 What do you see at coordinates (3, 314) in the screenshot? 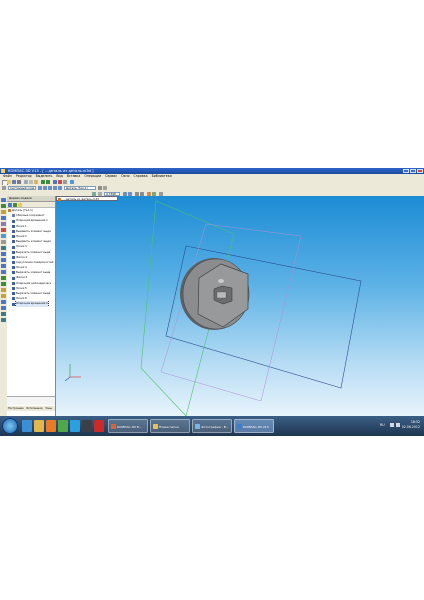
I see `thread-tool-icon` at bounding box center [3, 314].